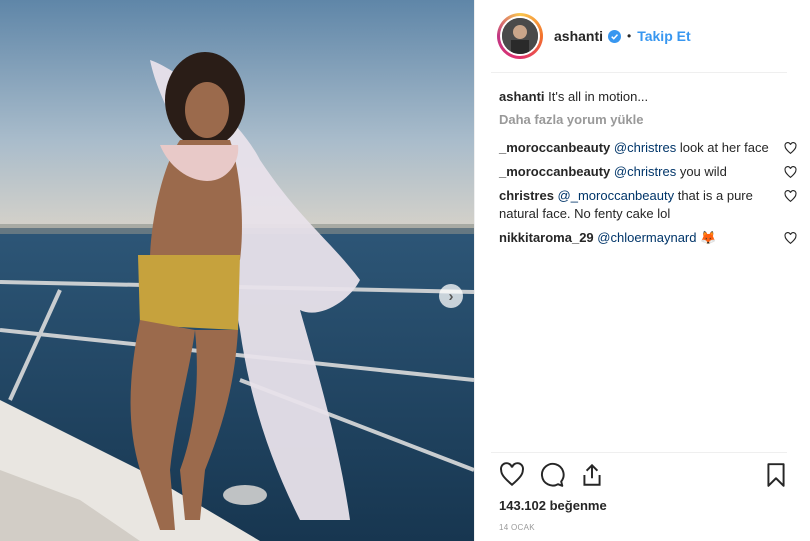 This screenshot has height=541, width=810. What do you see at coordinates (553, 505) in the screenshot?
I see `likes-count: 143.102 beğenme` at bounding box center [553, 505].